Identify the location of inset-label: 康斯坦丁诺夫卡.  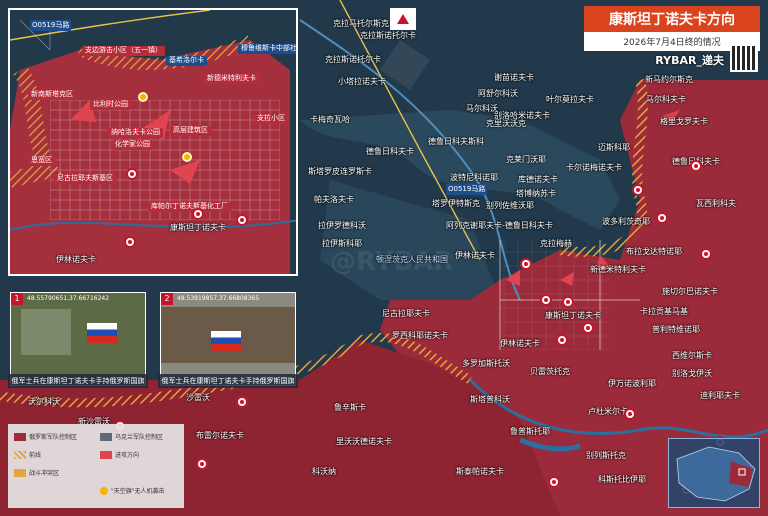
(198, 227).